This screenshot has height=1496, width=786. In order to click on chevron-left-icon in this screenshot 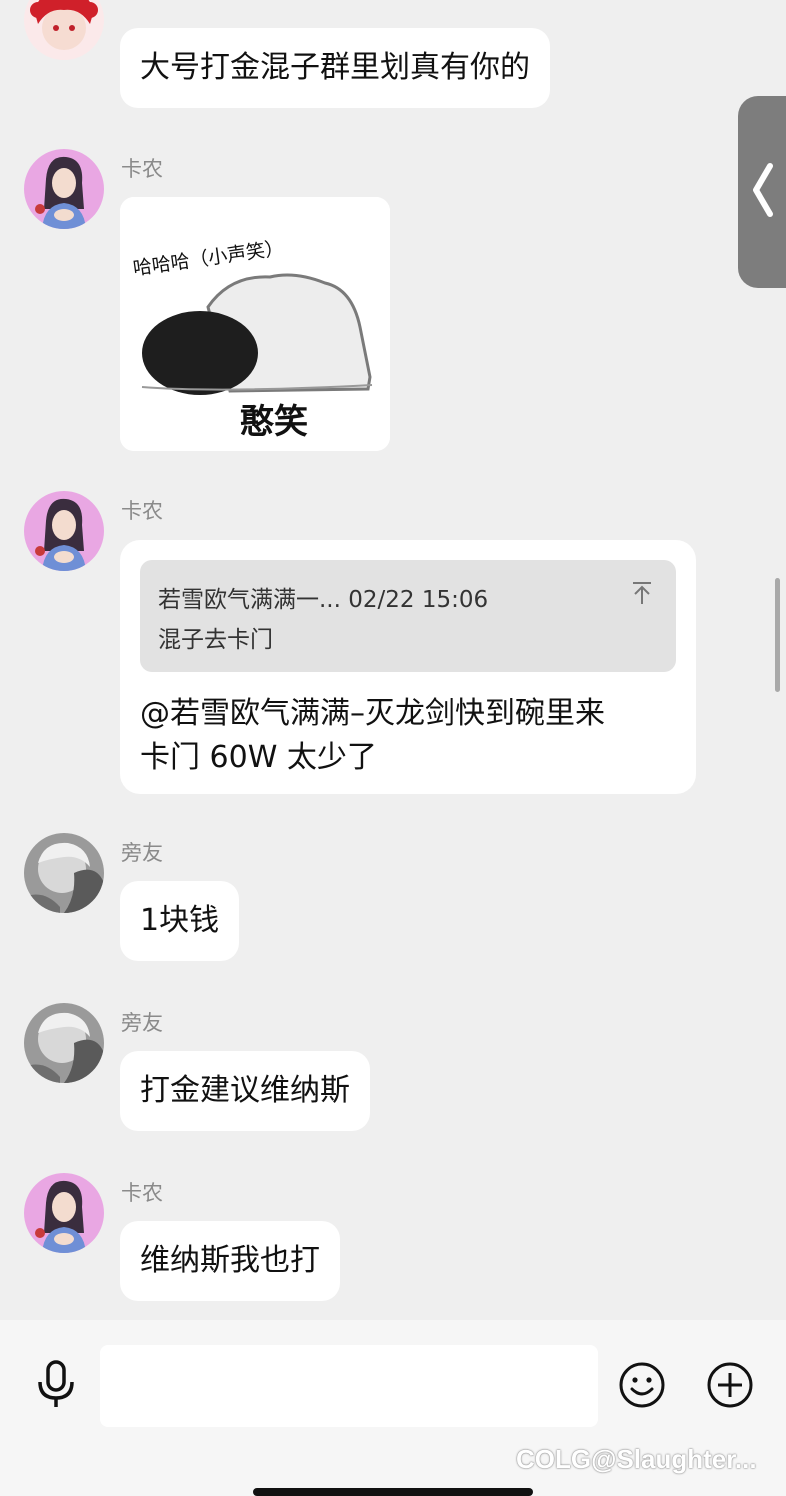, I will do `click(763, 190)`.